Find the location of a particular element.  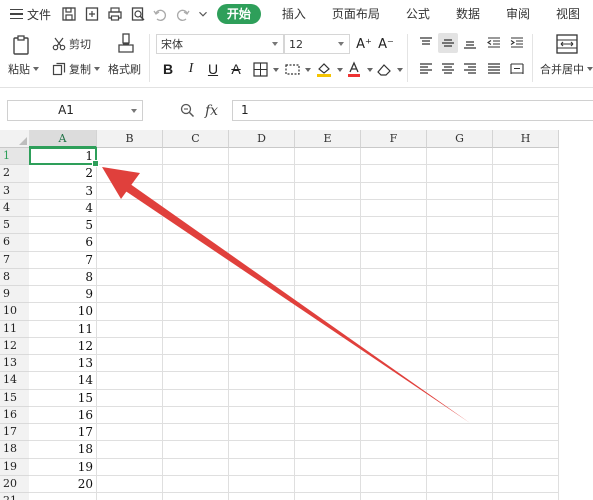

cell: 20 is located at coordinates (63, 484).